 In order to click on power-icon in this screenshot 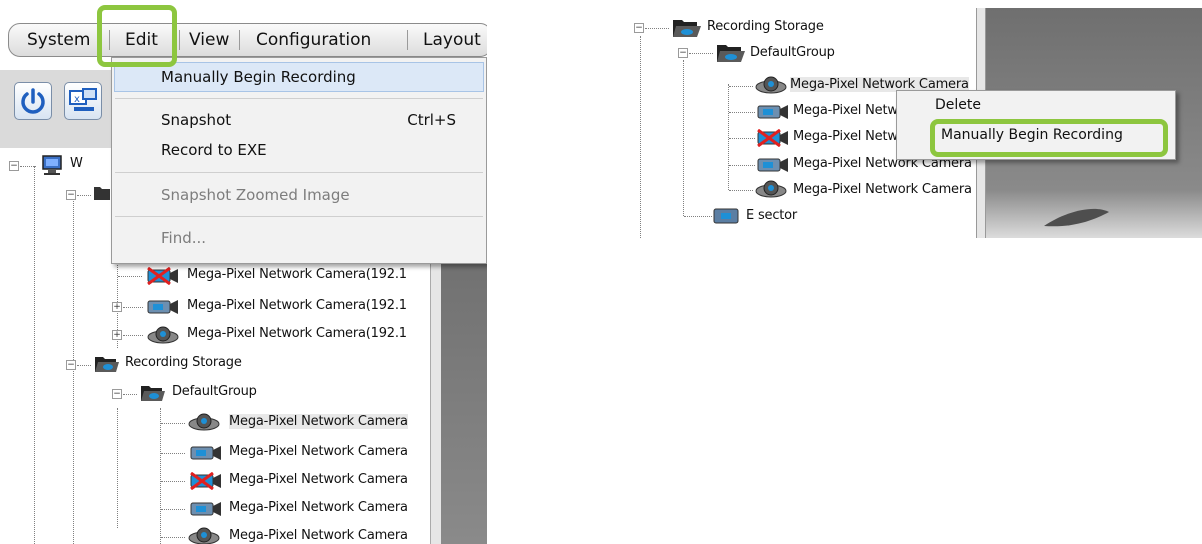, I will do `click(33, 101)`.